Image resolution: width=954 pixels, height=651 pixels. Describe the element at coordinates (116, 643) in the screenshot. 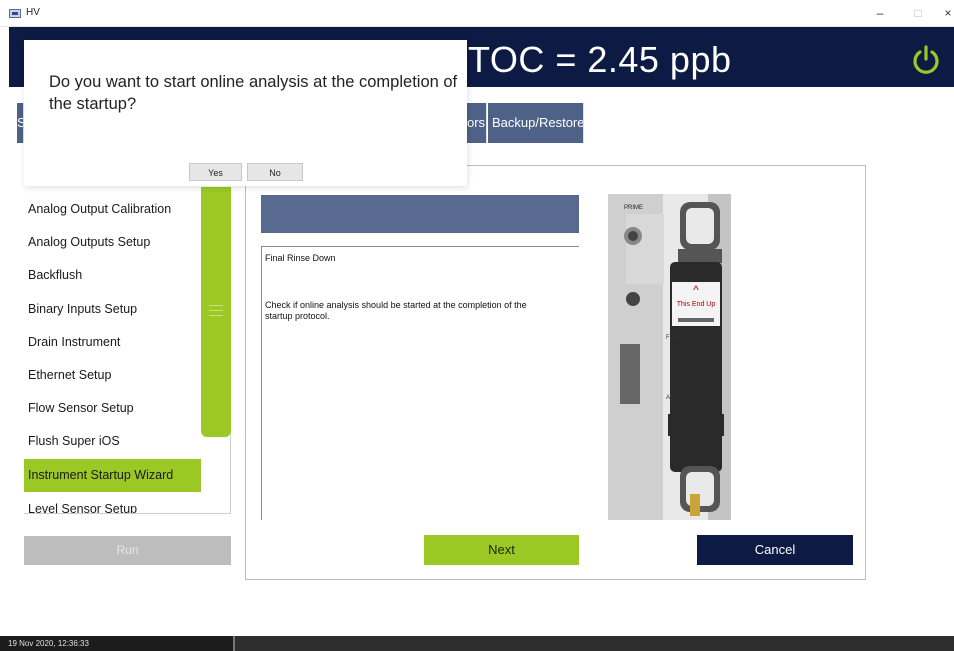

I see `status-datetime: 19 Nov 2020, 12:36:33` at that location.